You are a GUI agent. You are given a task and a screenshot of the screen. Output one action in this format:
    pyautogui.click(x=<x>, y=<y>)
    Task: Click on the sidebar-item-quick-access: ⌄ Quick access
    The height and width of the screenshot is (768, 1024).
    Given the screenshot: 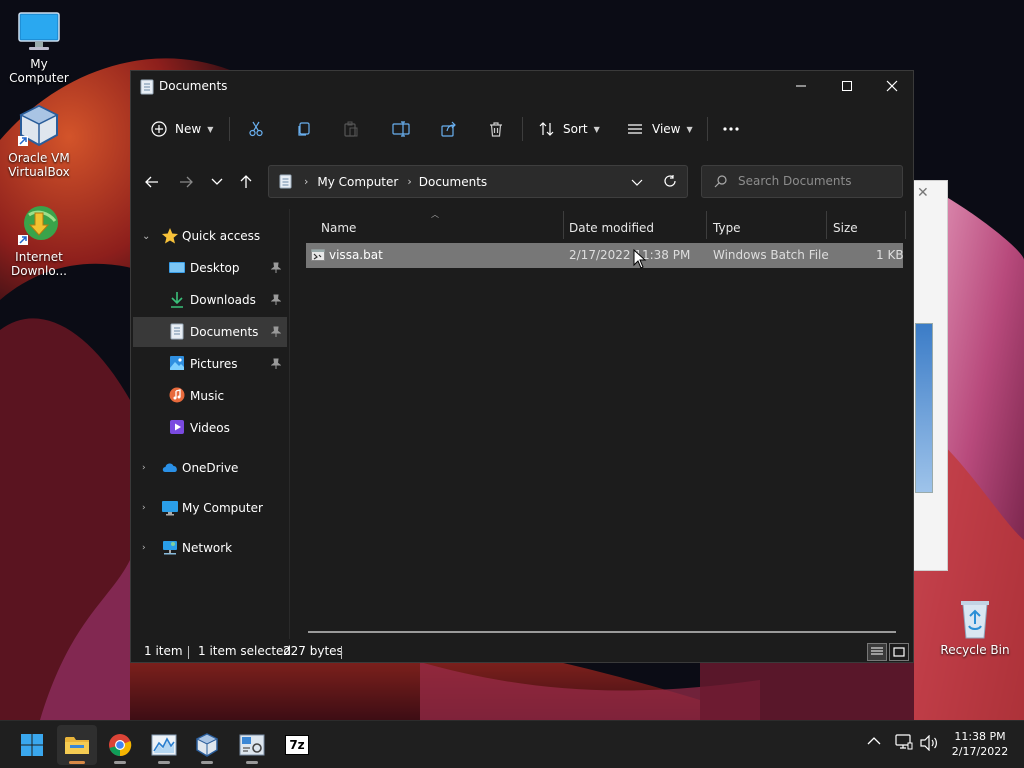 What is the action you would take?
    pyautogui.click(x=210, y=236)
    